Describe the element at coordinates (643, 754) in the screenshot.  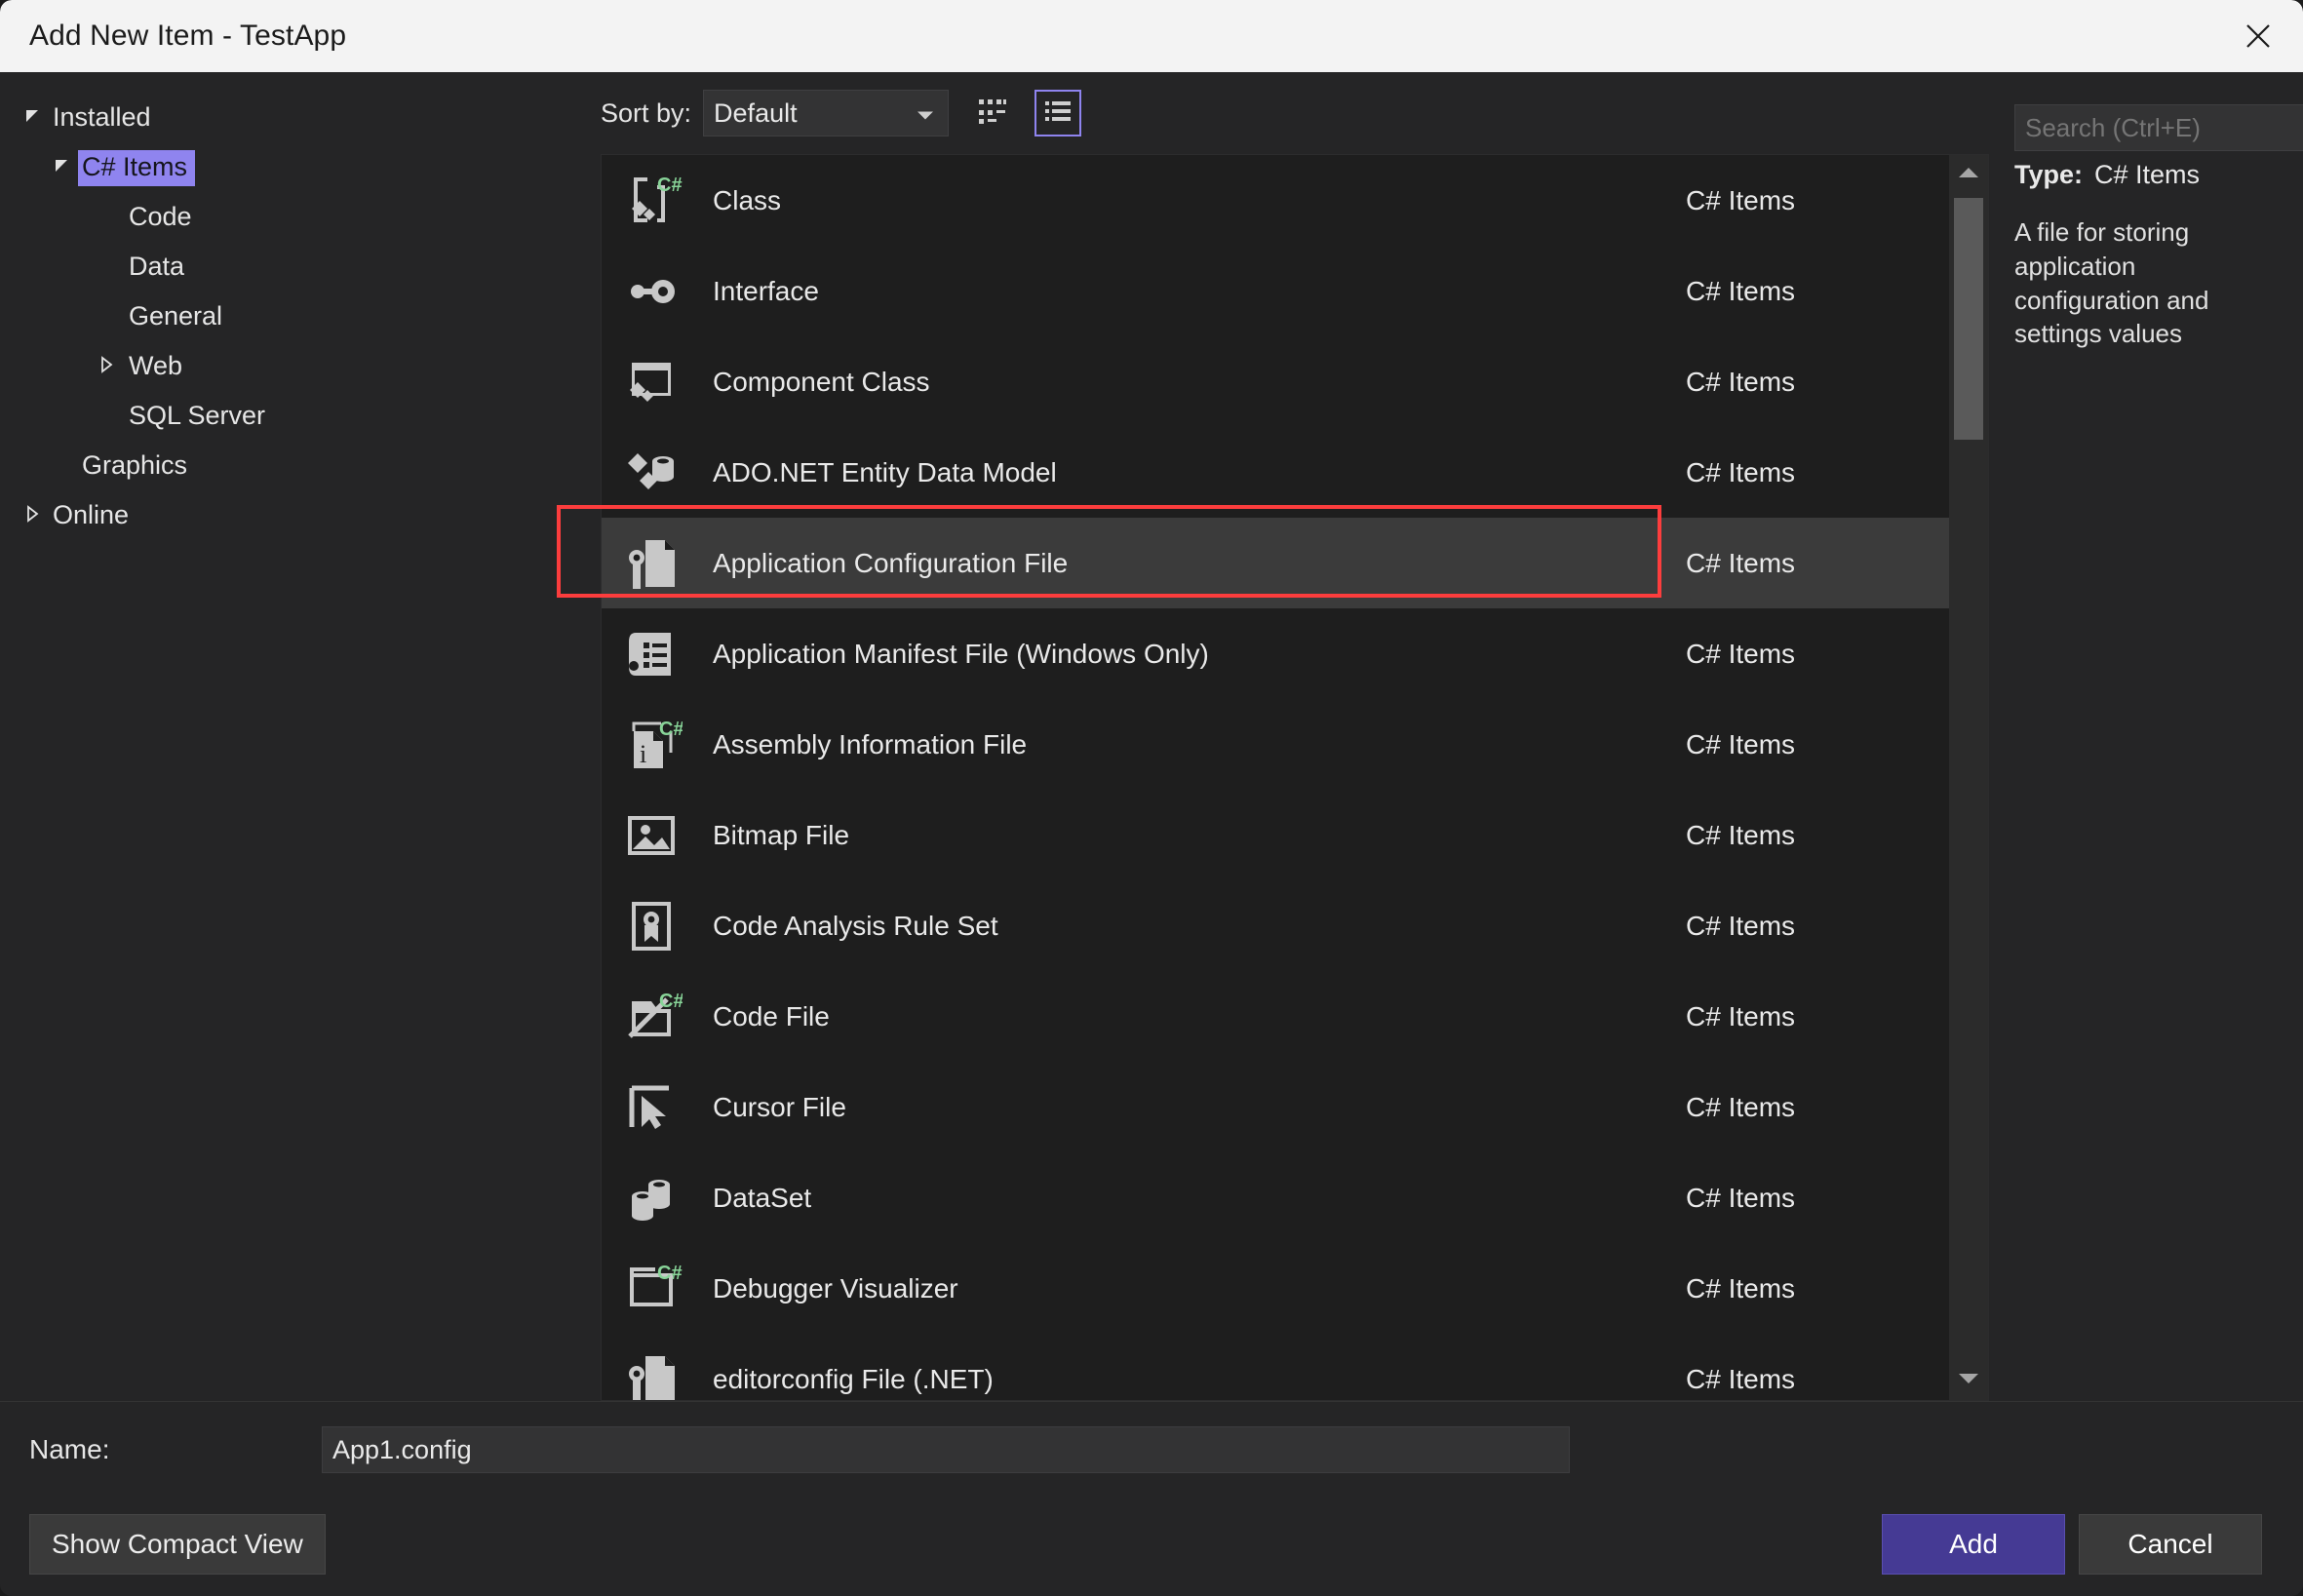
I see `svg-text: i` at that location.